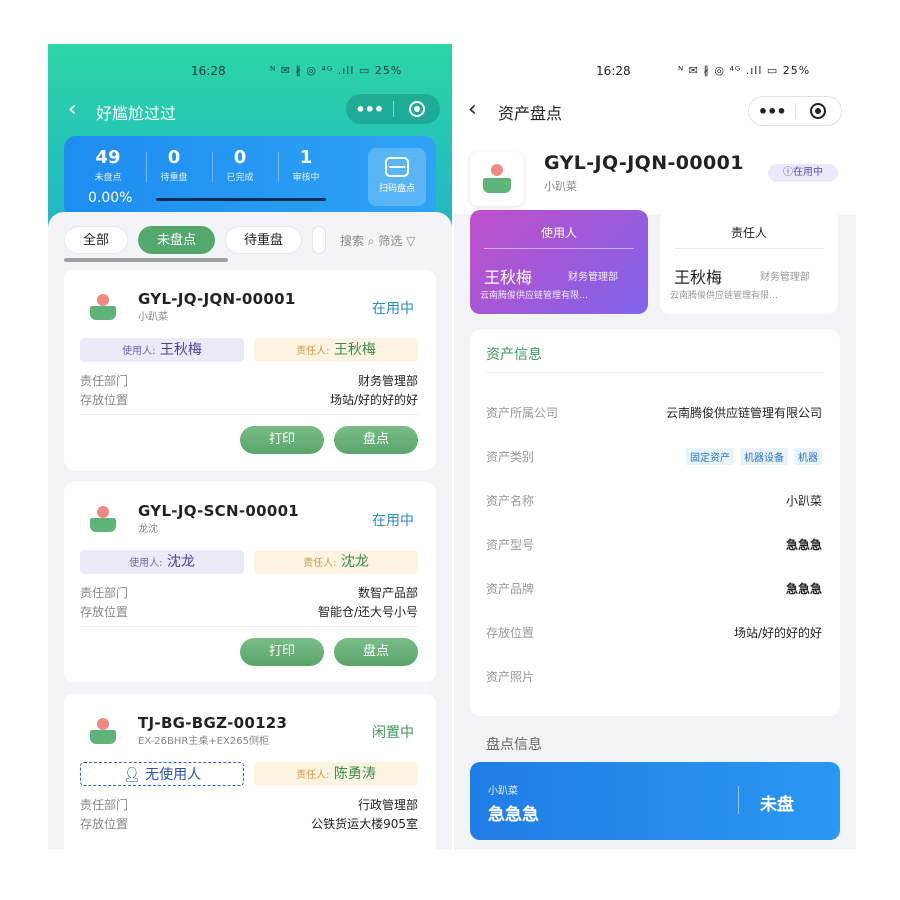  I want to click on asset-code: GYL-JQ-JQN-00001, so click(217, 299).